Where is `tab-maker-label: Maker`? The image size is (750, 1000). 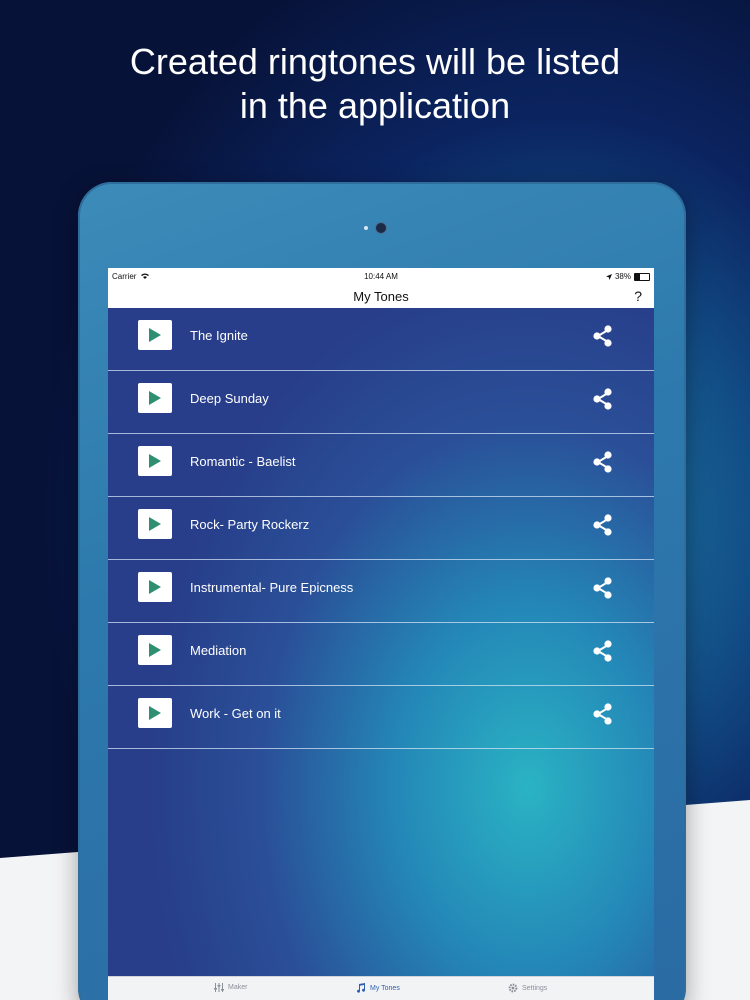 tab-maker-label: Maker is located at coordinates (238, 987).